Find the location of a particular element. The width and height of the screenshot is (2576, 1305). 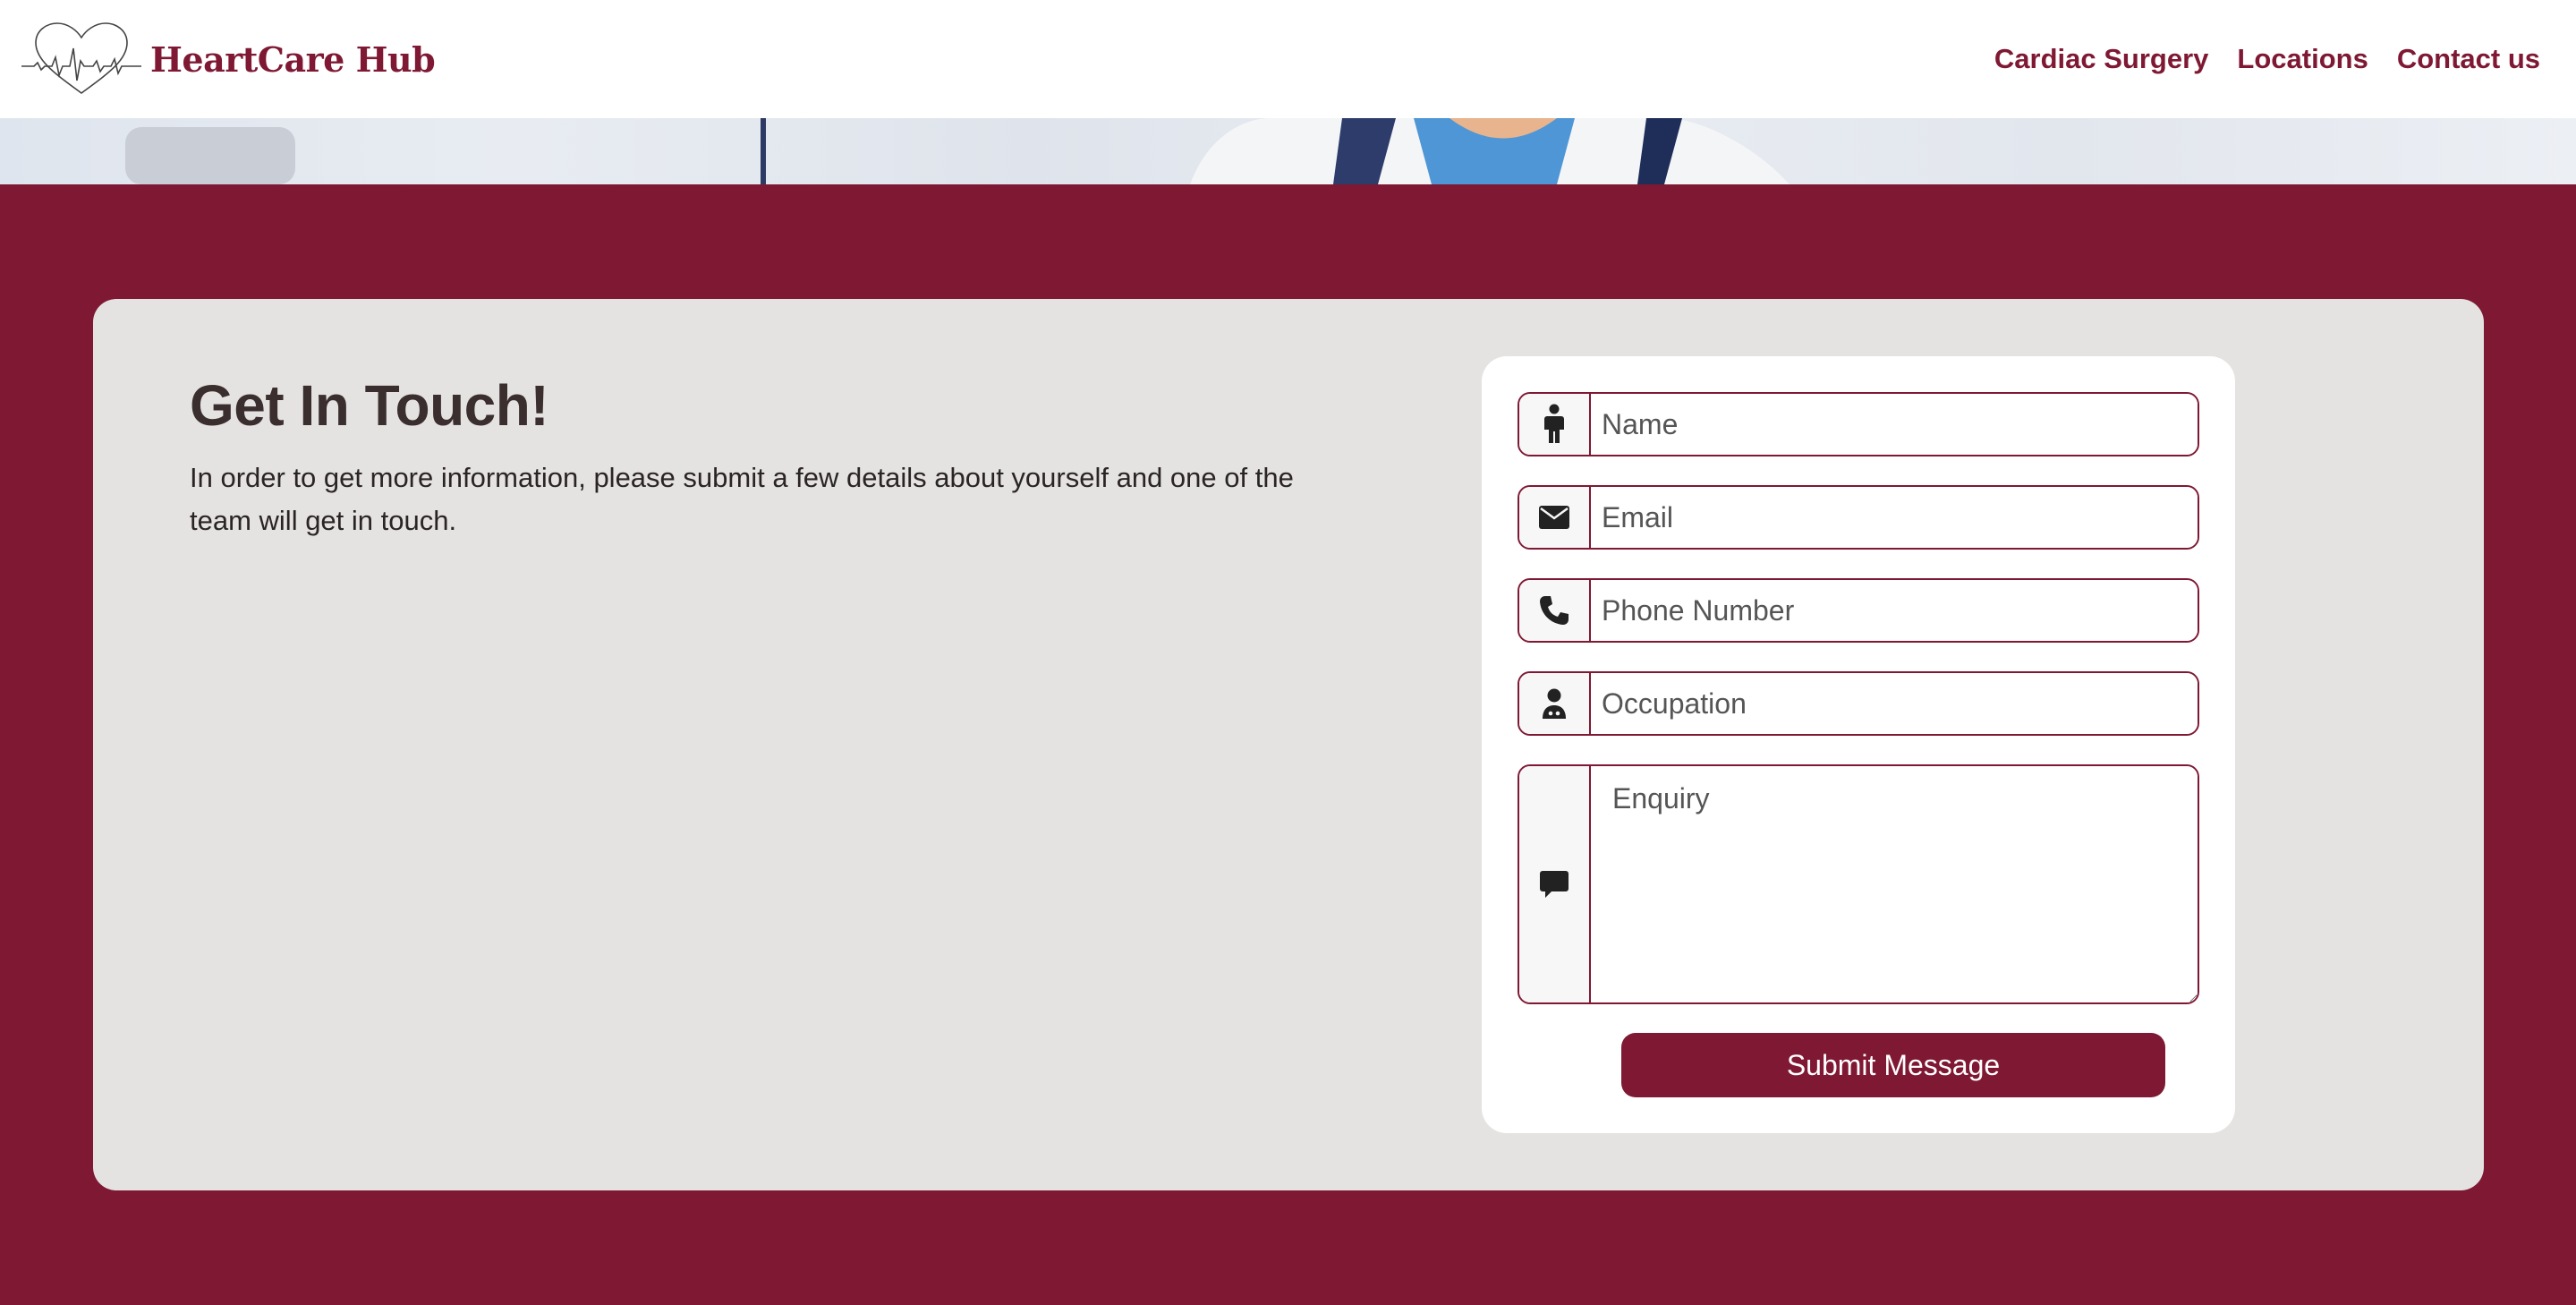

email-field is located at coordinates (1858, 517).